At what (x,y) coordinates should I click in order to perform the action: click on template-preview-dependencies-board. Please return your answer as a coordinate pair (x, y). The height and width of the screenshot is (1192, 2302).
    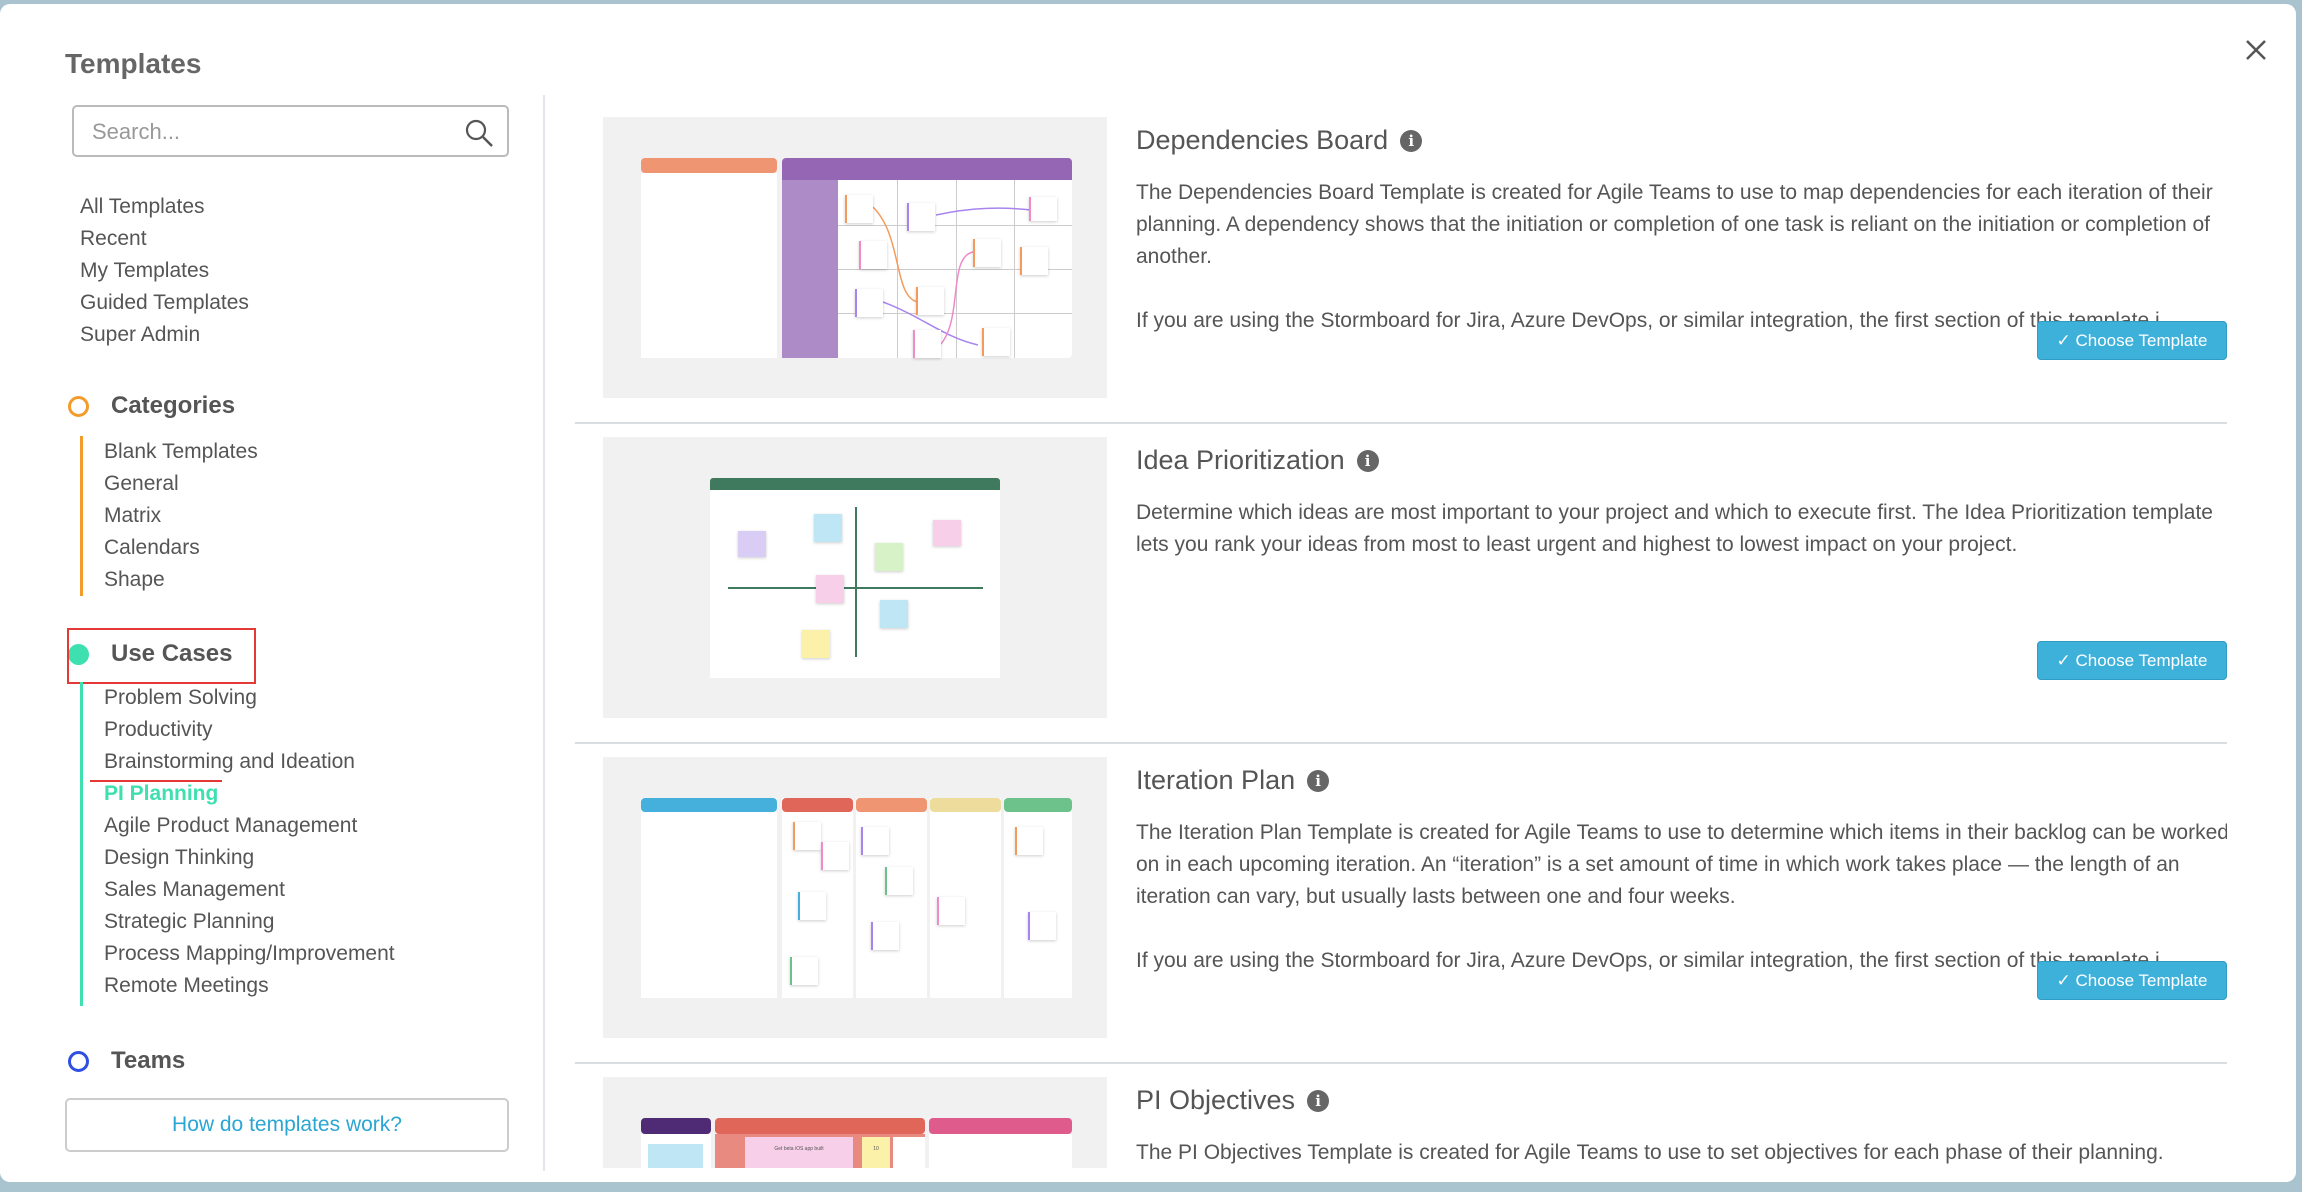
    Looking at the image, I should click on (855, 257).